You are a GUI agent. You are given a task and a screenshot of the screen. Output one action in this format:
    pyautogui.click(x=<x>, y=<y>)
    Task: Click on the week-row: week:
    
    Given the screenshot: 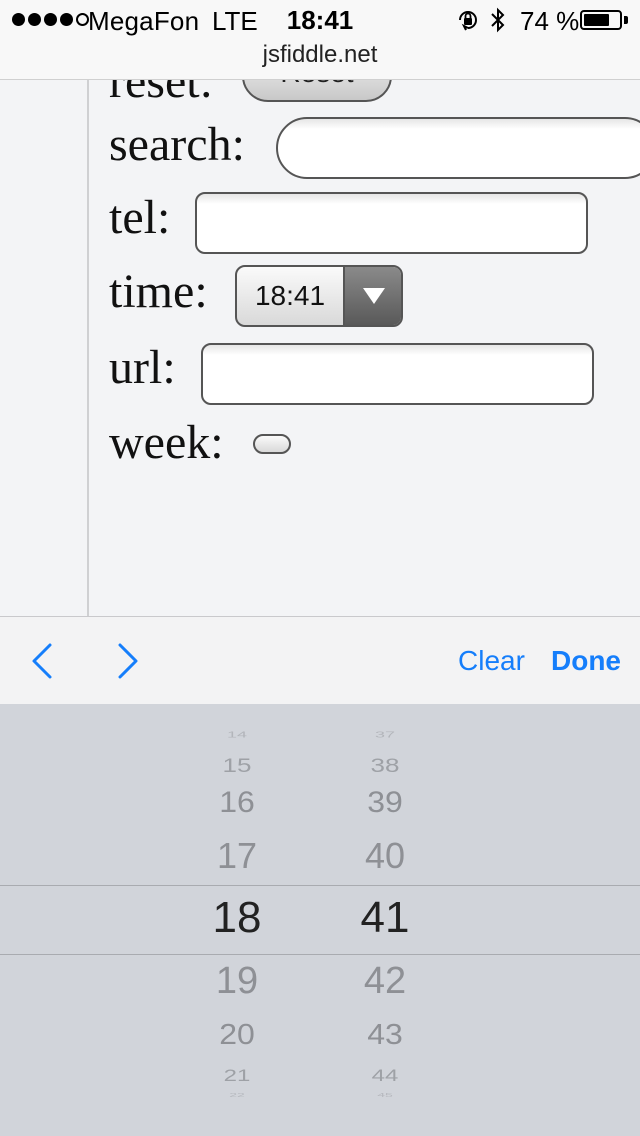 What is the action you would take?
    pyautogui.click(x=166, y=443)
    